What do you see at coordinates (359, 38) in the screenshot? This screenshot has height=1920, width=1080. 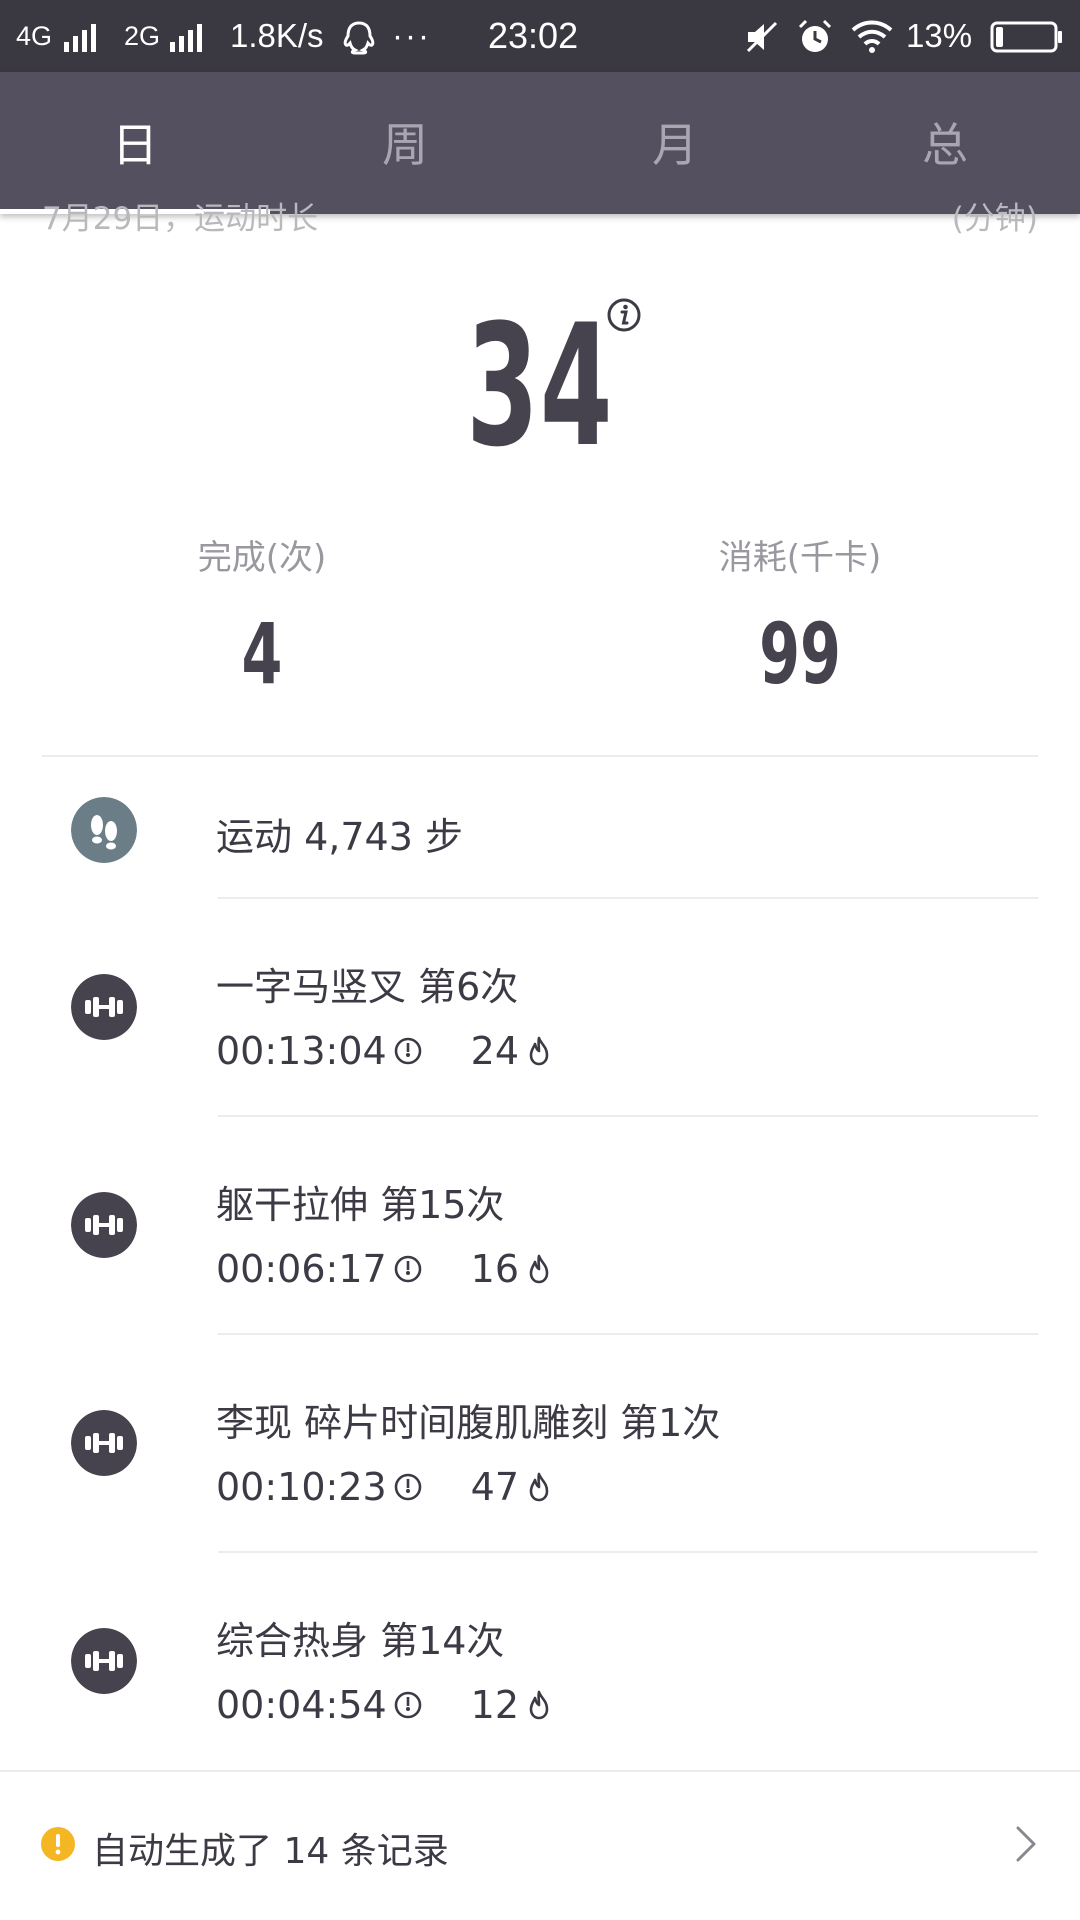 I see `qq-icon` at bounding box center [359, 38].